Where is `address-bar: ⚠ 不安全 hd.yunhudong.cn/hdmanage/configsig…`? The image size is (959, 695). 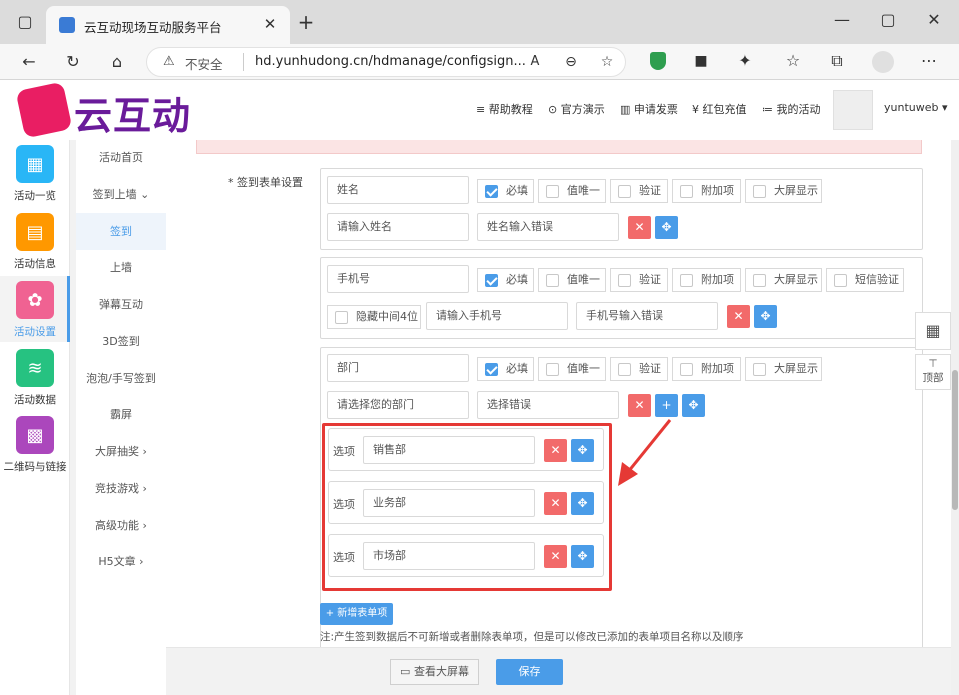
address-bar: ⚠ 不安全 hd.yunhudong.cn/hdmanage/configsig… is located at coordinates (386, 62).